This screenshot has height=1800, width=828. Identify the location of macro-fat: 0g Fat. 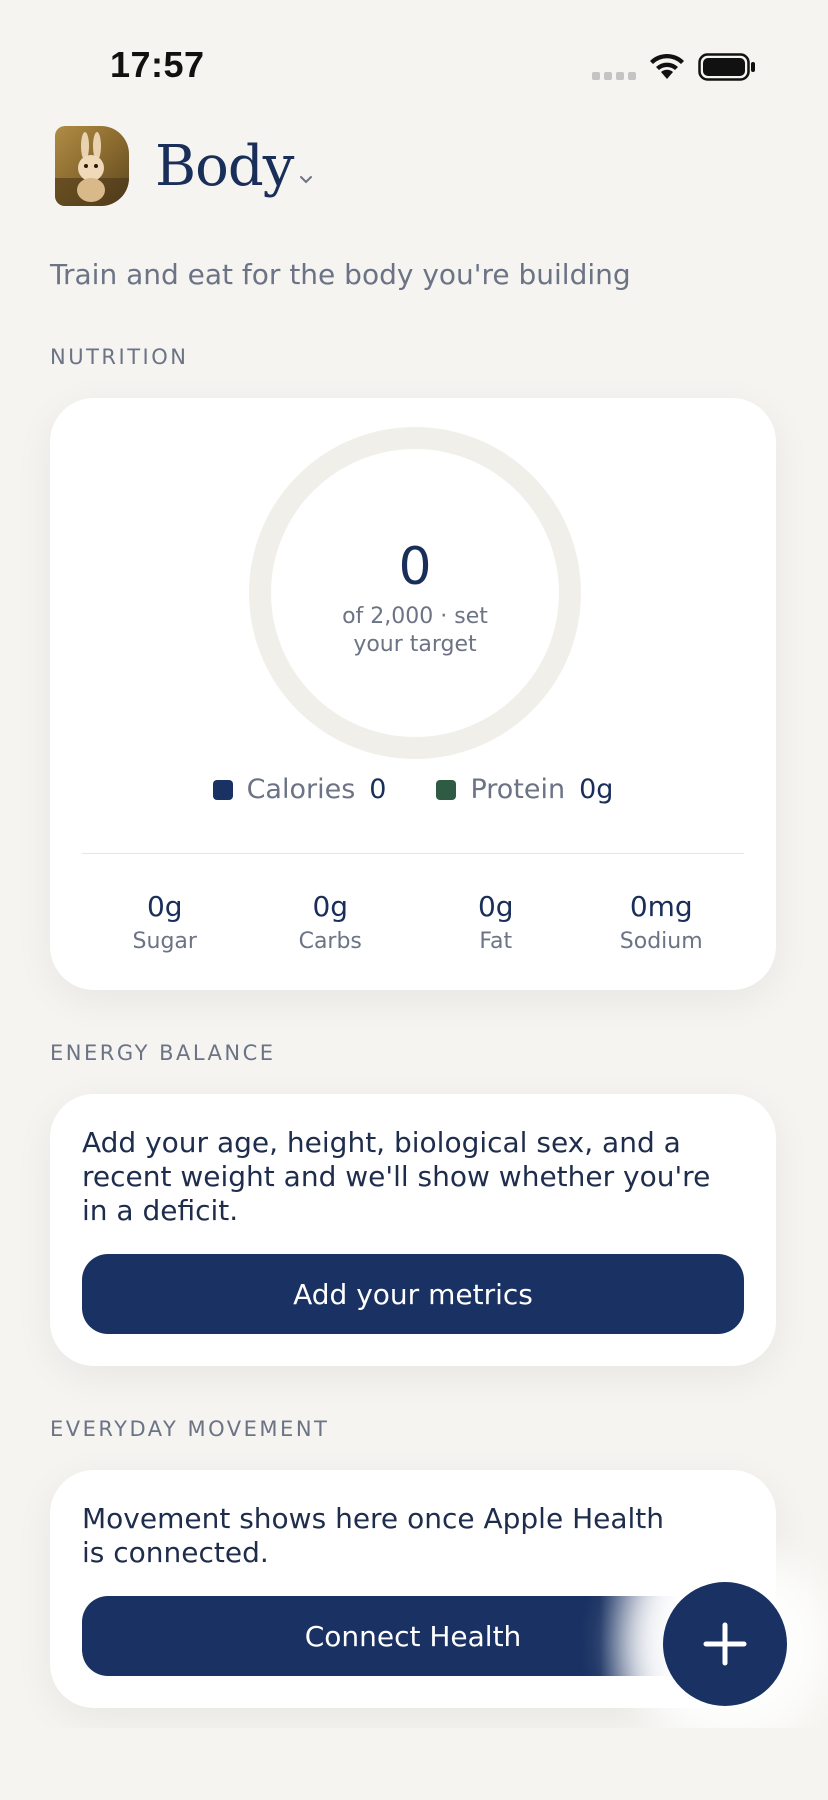
(496, 922).